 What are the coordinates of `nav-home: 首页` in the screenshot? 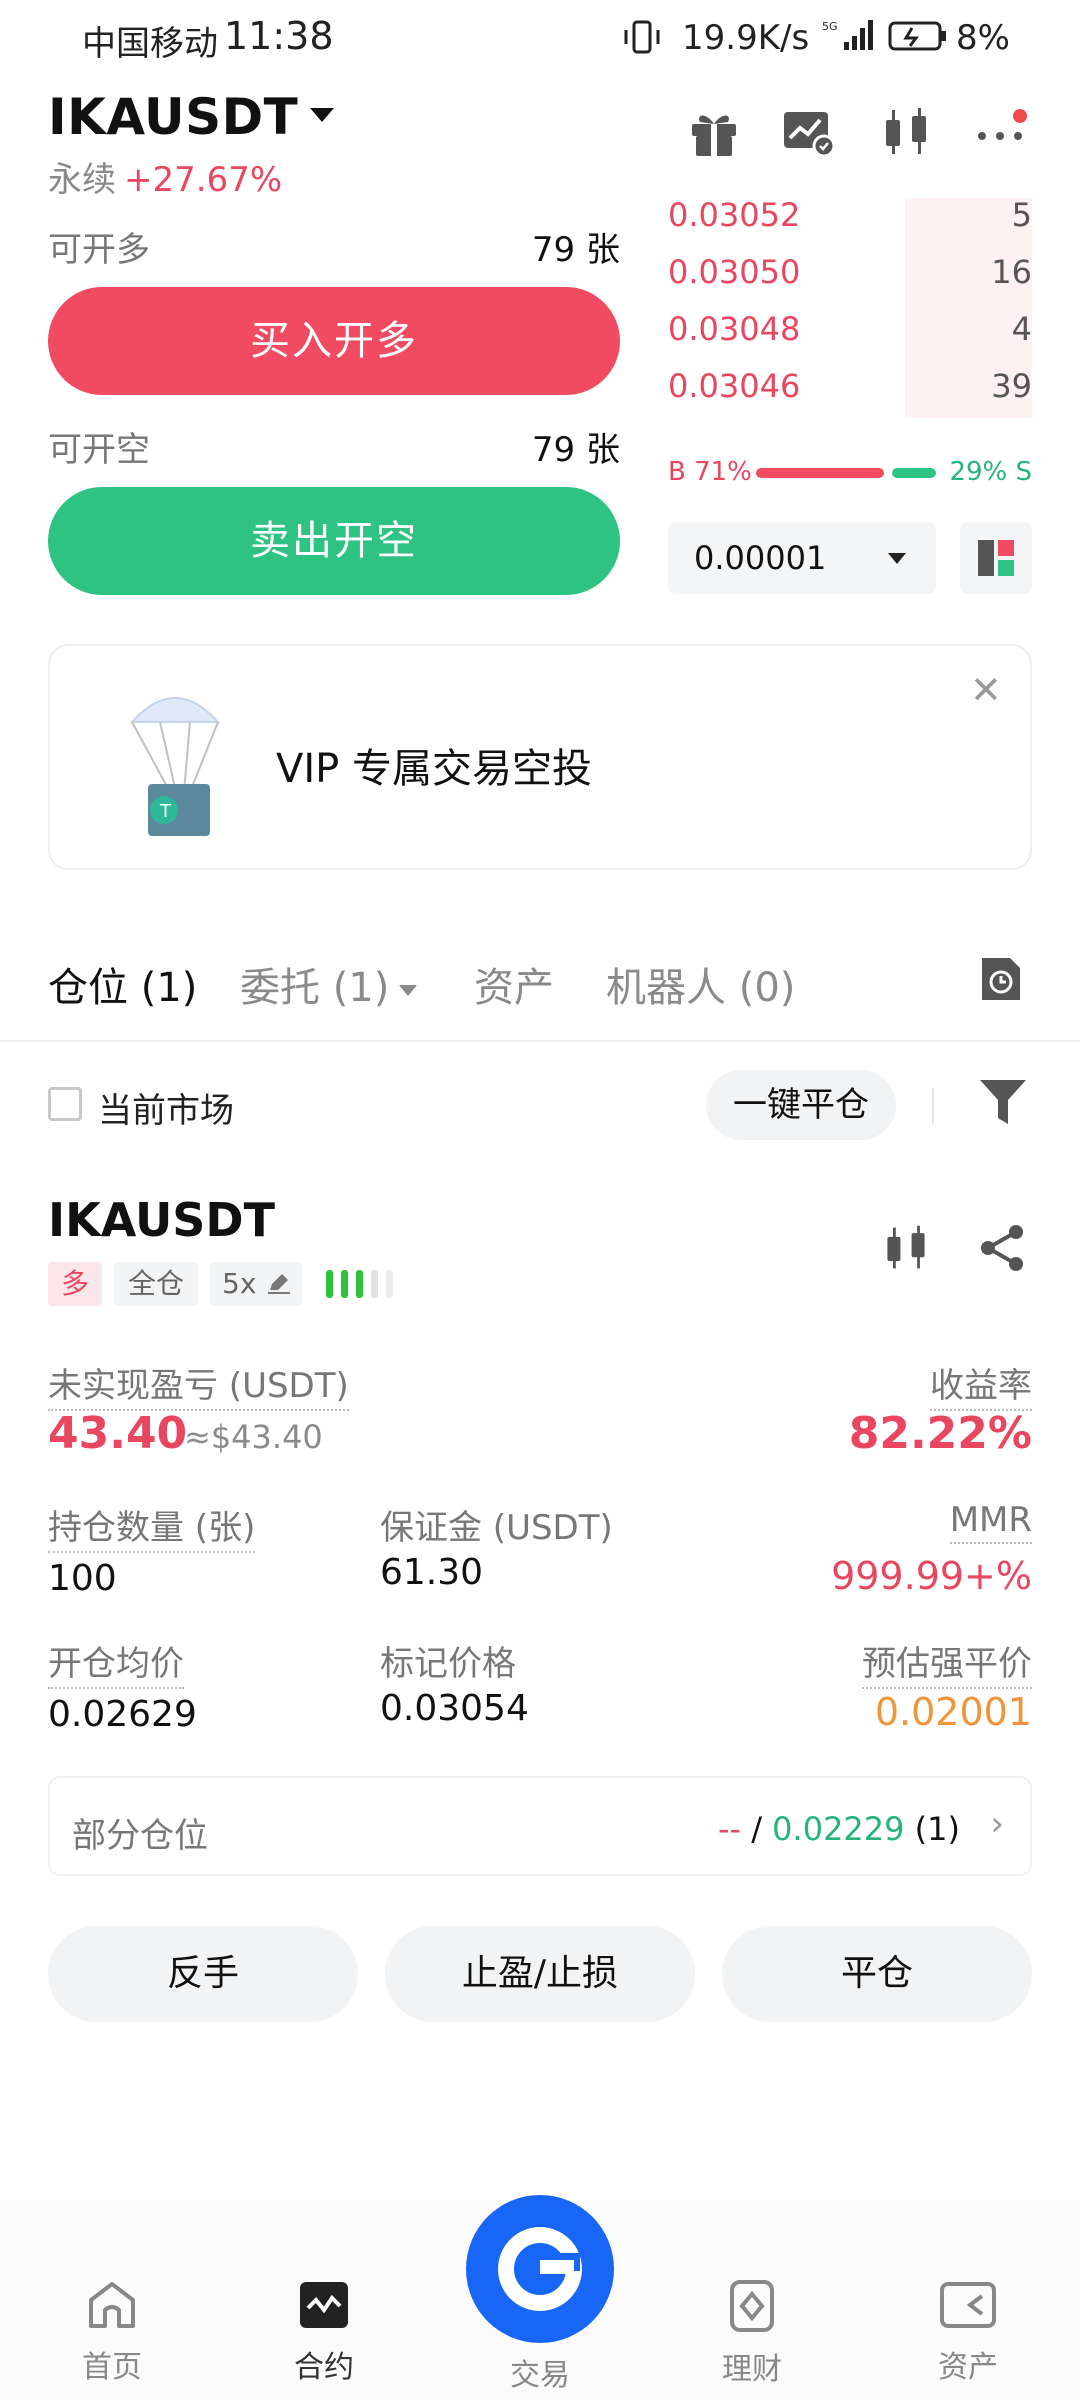 It's located at (112, 2333).